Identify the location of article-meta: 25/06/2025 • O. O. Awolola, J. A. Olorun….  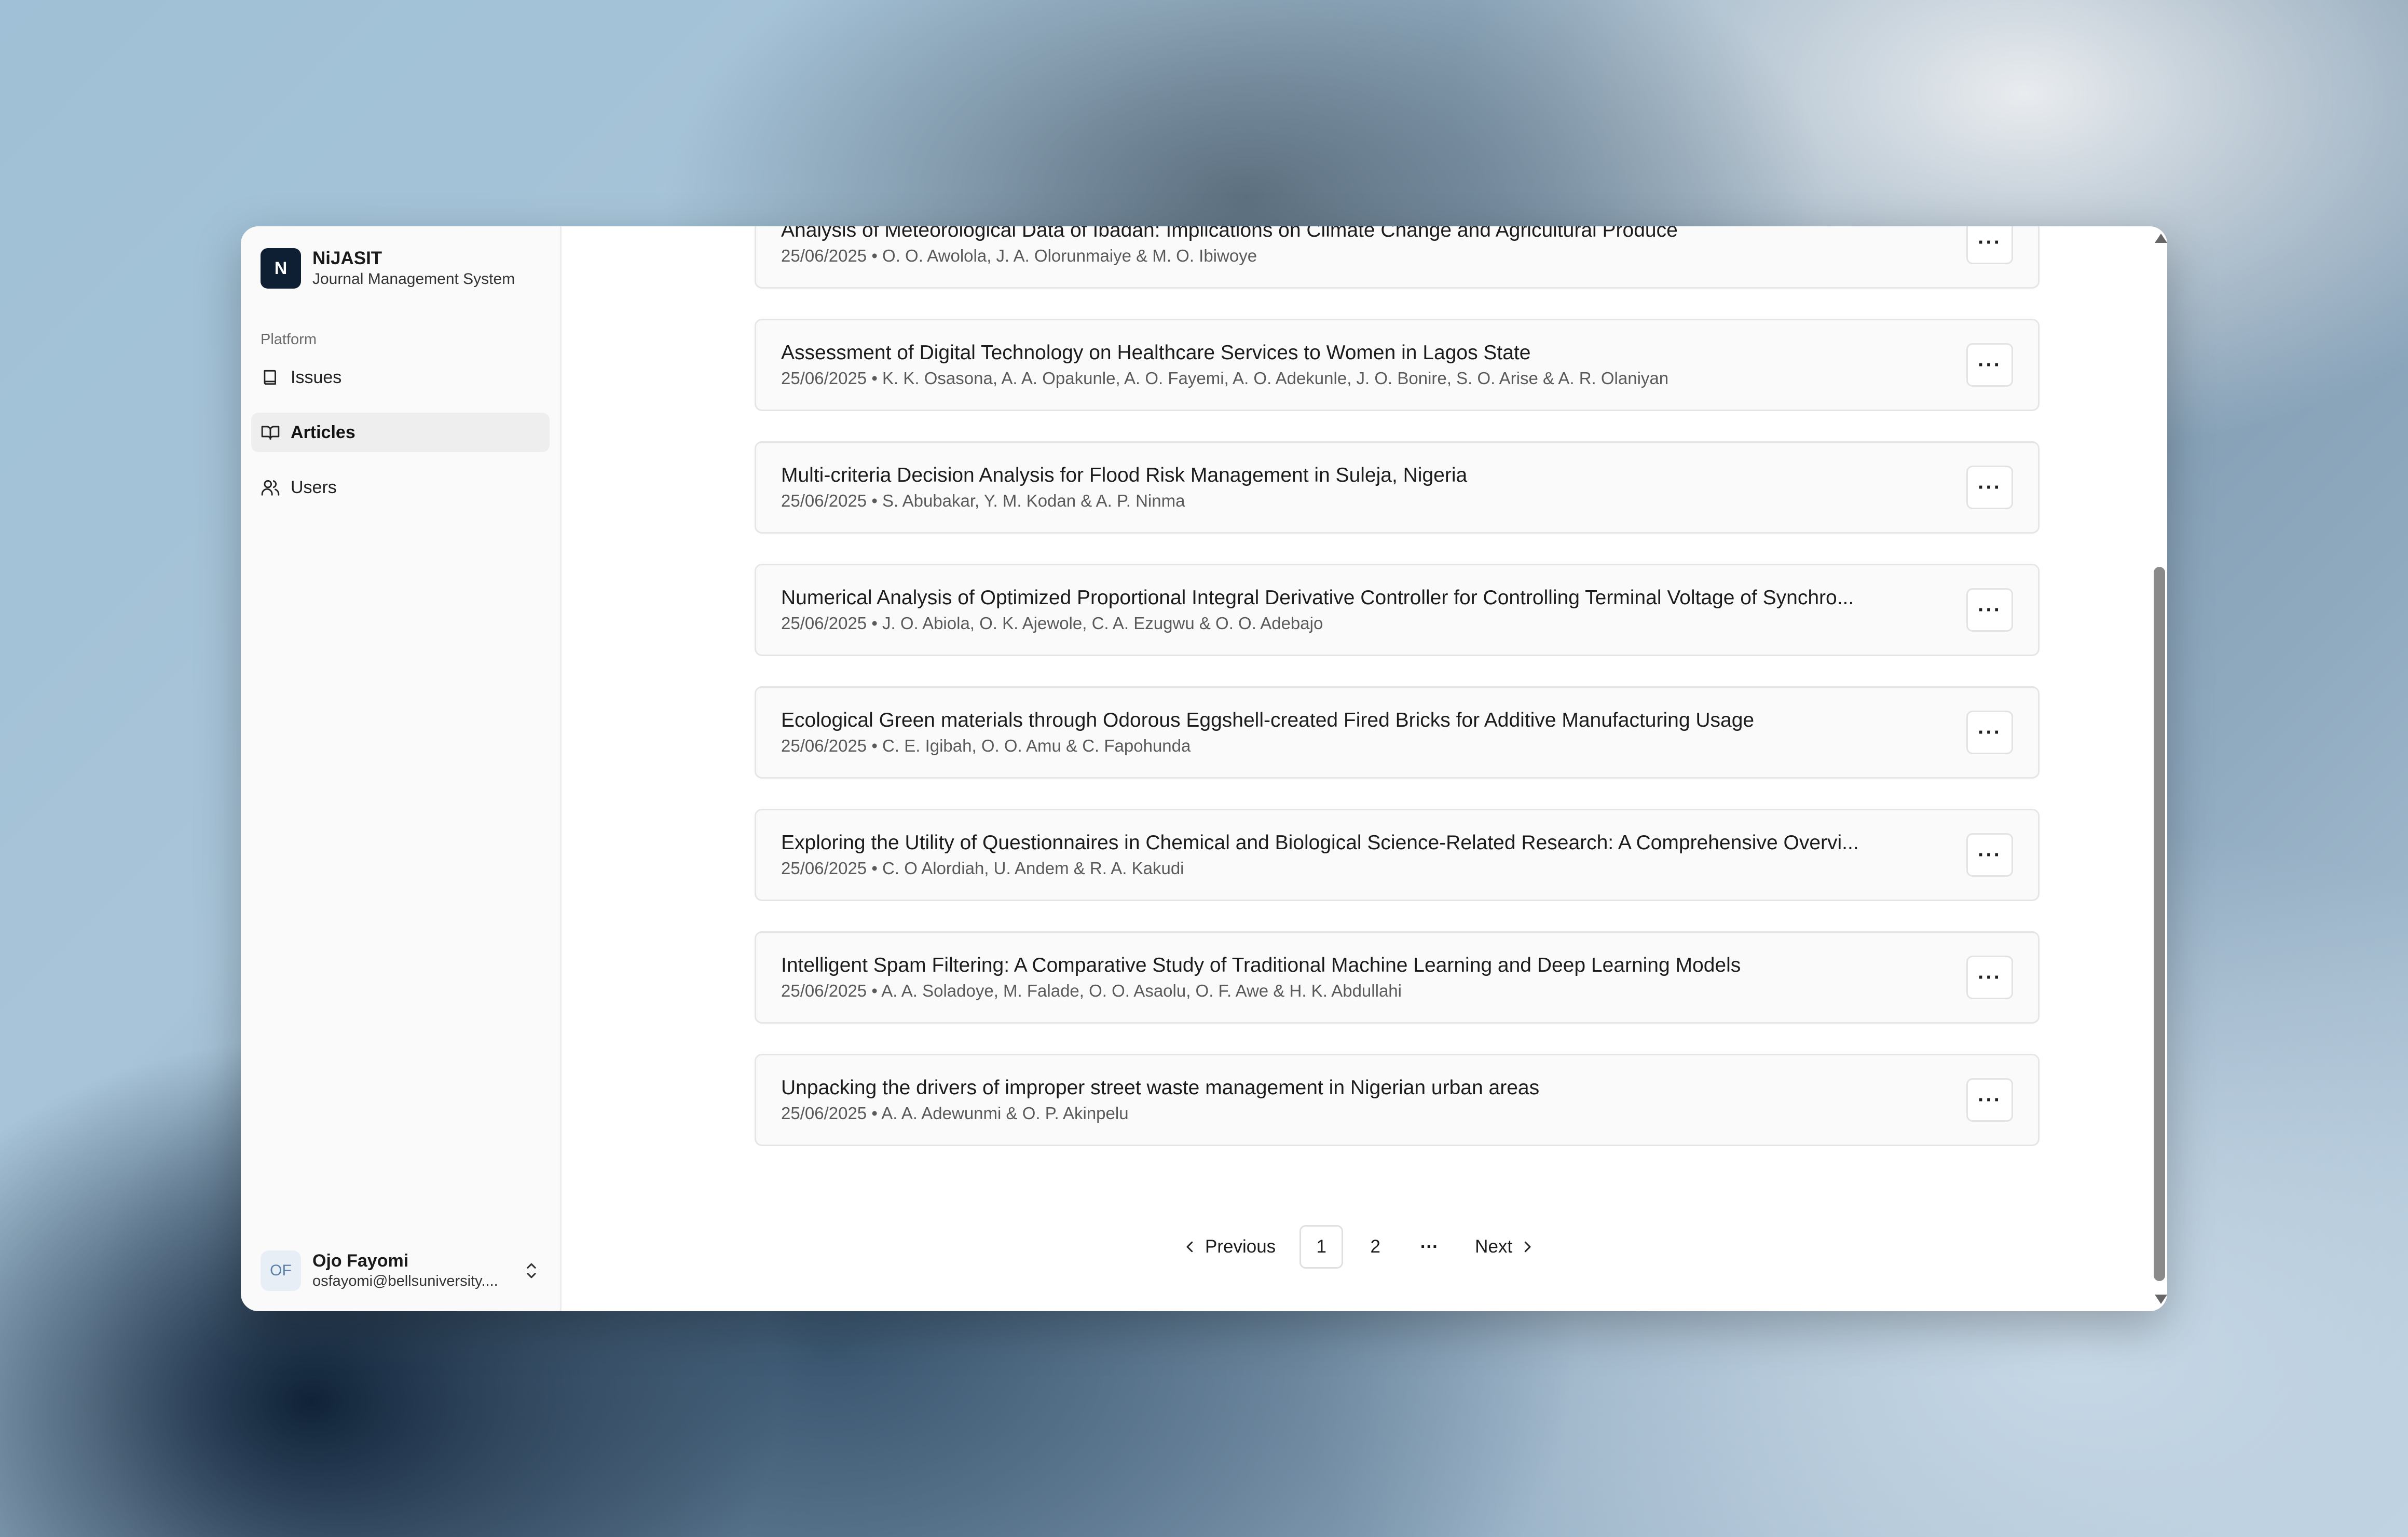
(1019, 255).